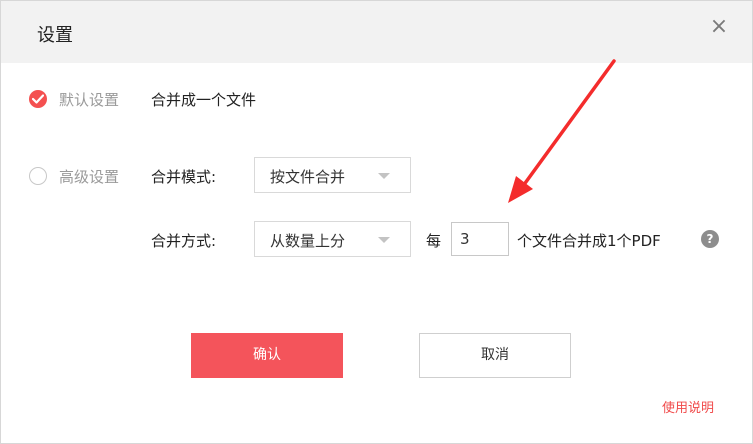 The height and width of the screenshot is (444, 753). I want to click on help-link: 使用说明, so click(688, 406).